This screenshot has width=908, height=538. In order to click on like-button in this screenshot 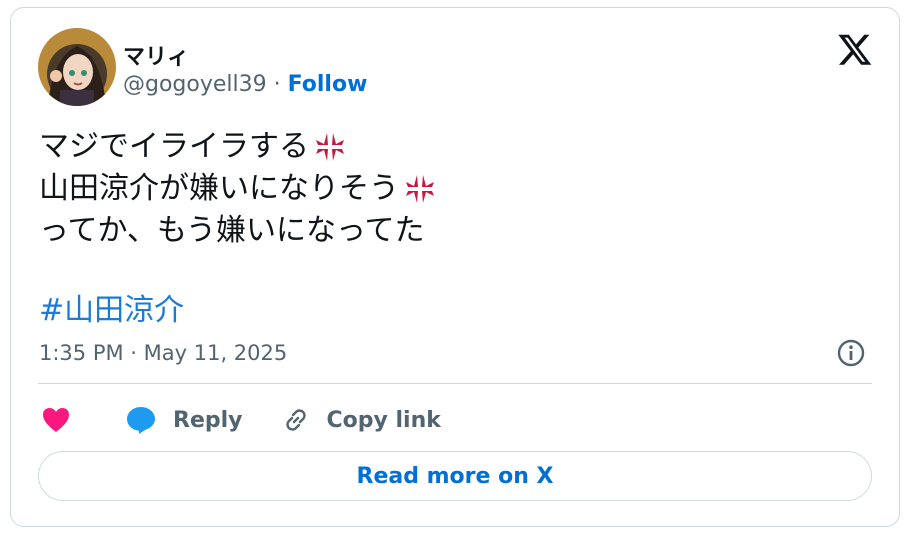, I will do `click(56, 420)`.